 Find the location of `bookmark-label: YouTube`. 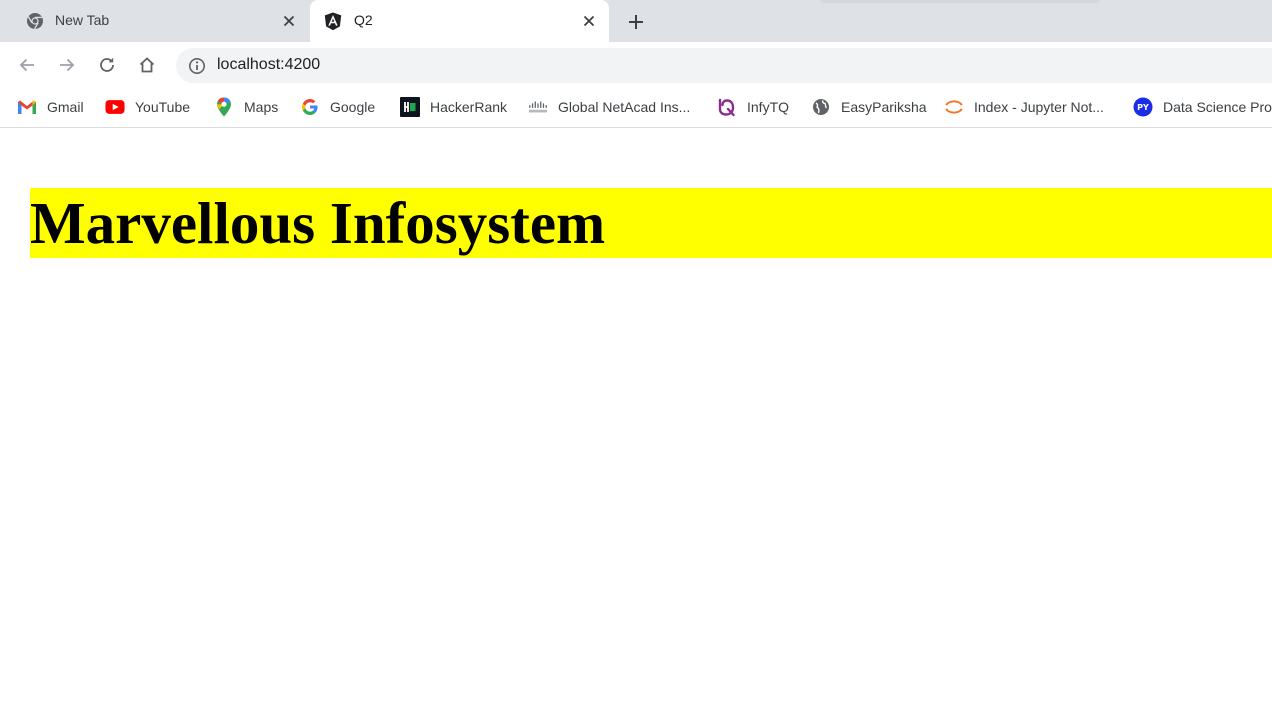

bookmark-label: YouTube is located at coordinates (163, 107).